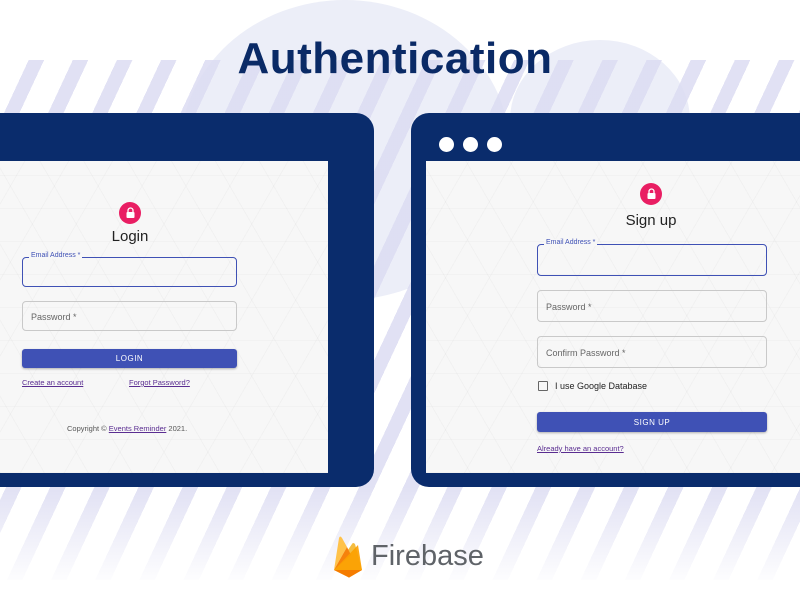  What do you see at coordinates (601, 386) in the screenshot?
I see `google-database-label: I use Google Database` at bounding box center [601, 386].